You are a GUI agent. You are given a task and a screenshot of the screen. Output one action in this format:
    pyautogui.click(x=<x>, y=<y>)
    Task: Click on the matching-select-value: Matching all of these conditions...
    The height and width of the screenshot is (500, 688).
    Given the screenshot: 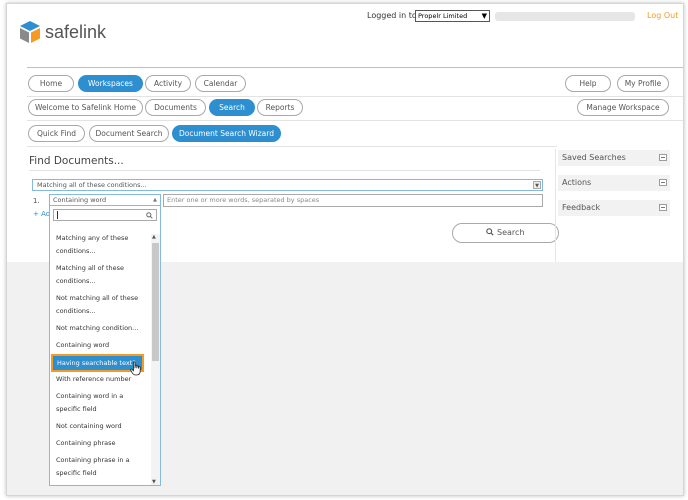 What is the action you would take?
    pyautogui.click(x=92, y=185)
    